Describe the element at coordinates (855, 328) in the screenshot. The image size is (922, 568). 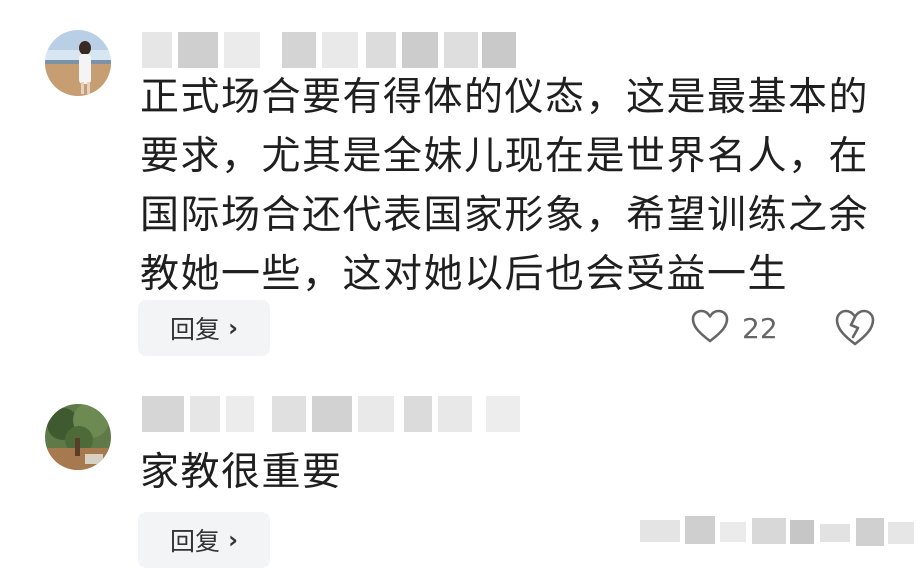
I see `broken-heart-outline-icon` at that location.